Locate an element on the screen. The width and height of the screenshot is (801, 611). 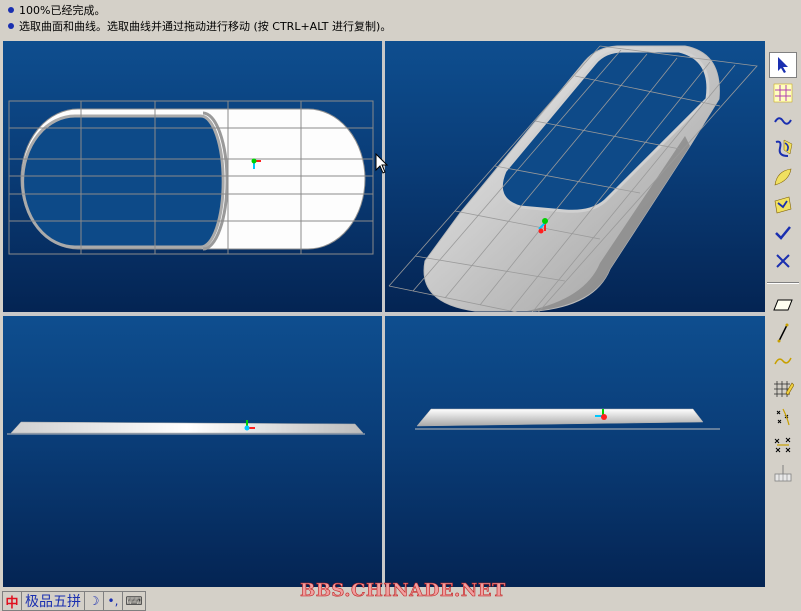
confirm-button is located at coordinates (783, 233).